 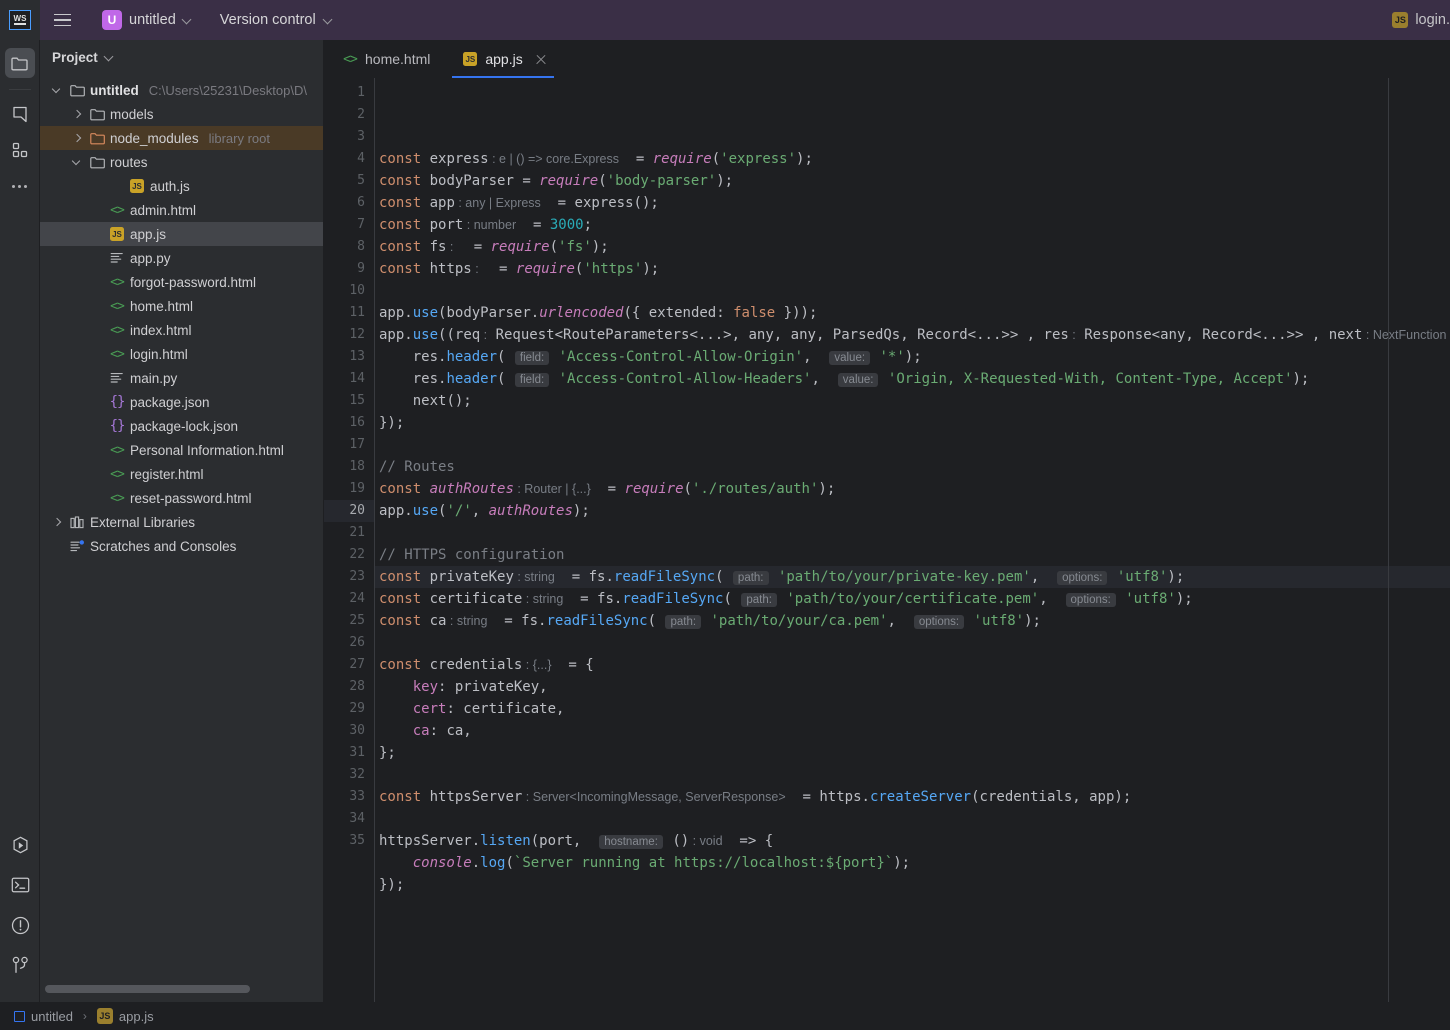 I want to click on line-number: 29, so click(x=357, y=708).